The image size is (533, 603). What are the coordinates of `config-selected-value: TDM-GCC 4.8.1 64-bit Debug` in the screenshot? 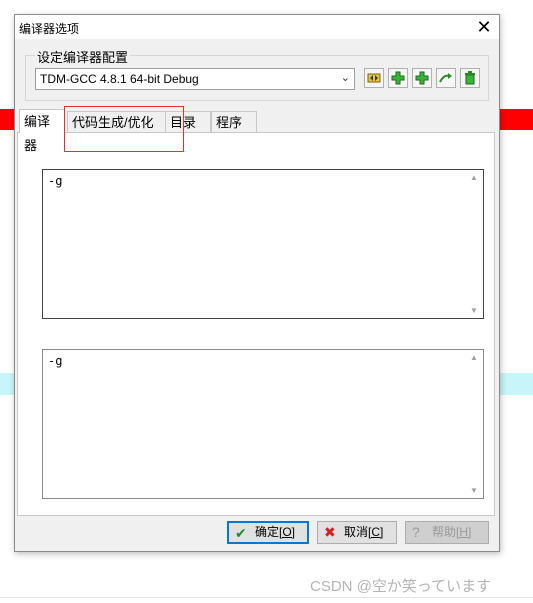 It's located at (119, 79).